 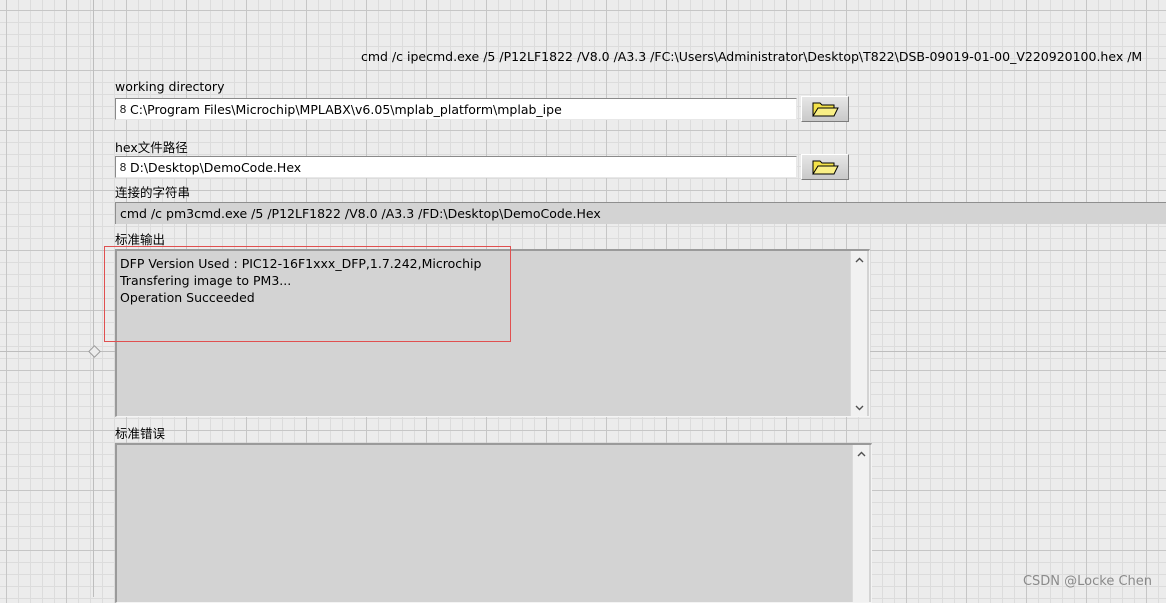 I want to click on watermark-text: CSDN @Locke Chen, so click(x=1087, y=581).